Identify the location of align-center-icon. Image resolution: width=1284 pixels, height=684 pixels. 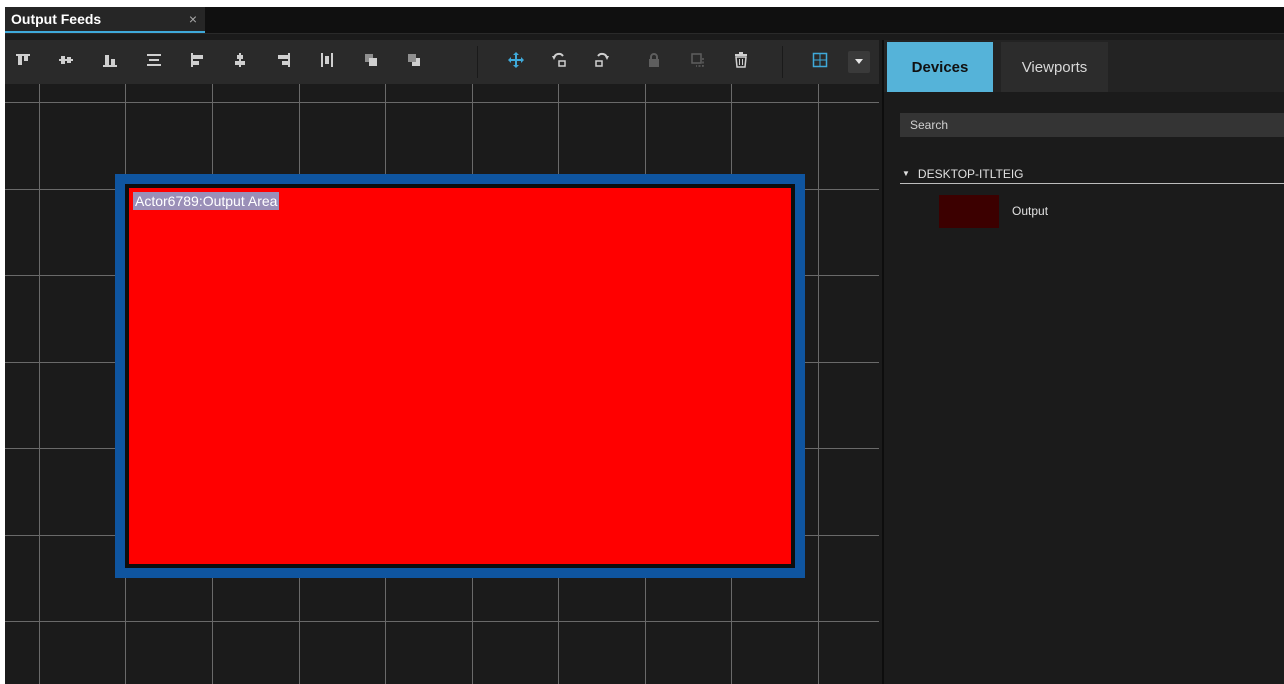
(240, 60).